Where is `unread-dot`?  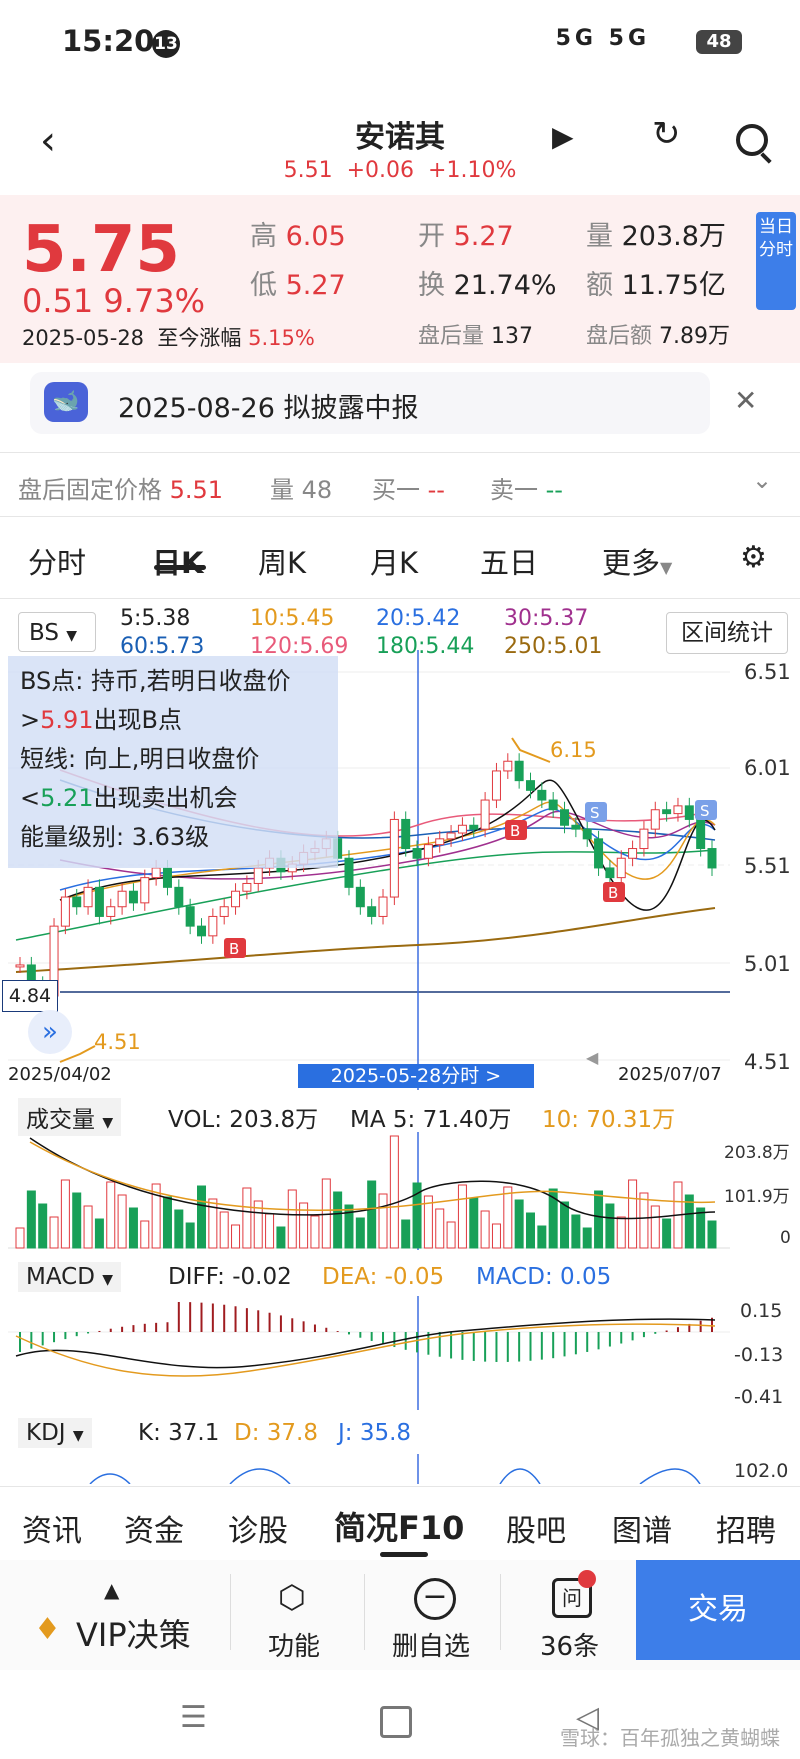
unread-dot is located at coordinates (587, 1579).